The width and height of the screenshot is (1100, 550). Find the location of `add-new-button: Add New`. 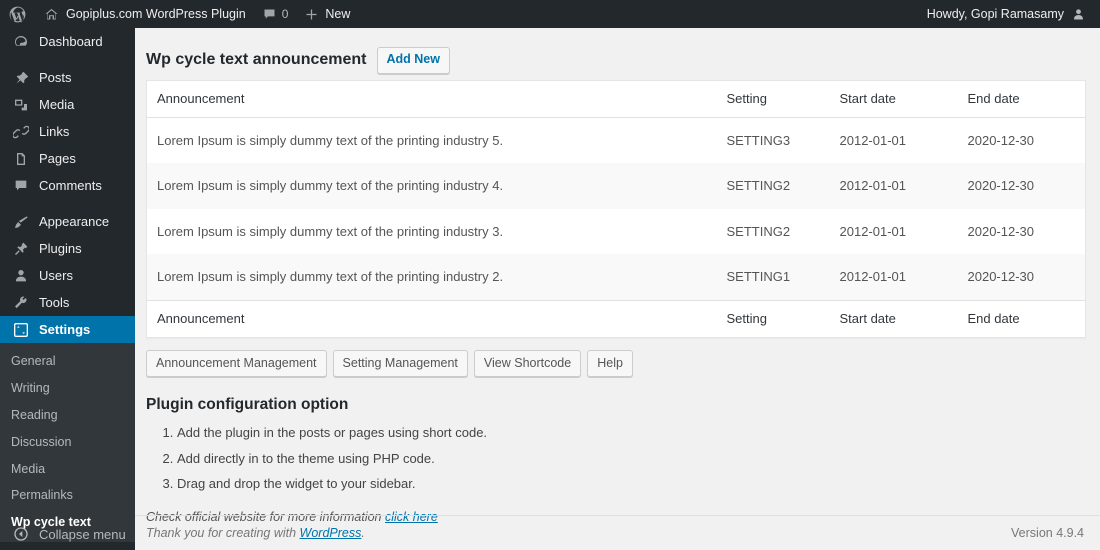

add-new-button: Add New is located at coordinates (413, 60).